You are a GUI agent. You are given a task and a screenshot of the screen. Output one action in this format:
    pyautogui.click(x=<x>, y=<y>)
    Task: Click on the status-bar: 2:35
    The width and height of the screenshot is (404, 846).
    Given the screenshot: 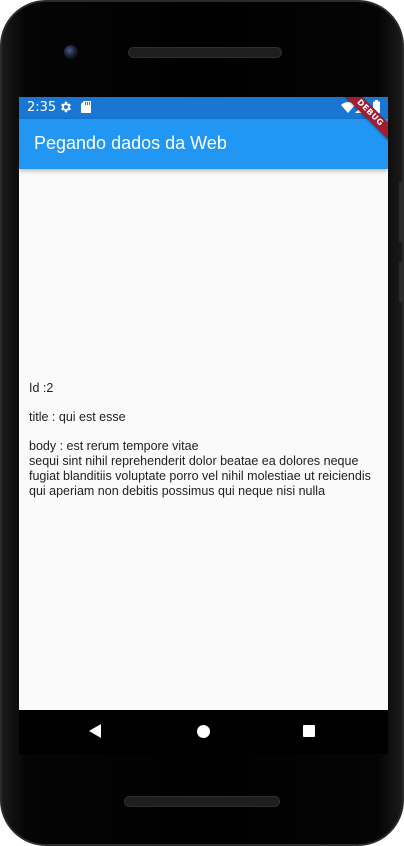 What is the action you would take?
    pyautogui.click(x=203, y=108)
    